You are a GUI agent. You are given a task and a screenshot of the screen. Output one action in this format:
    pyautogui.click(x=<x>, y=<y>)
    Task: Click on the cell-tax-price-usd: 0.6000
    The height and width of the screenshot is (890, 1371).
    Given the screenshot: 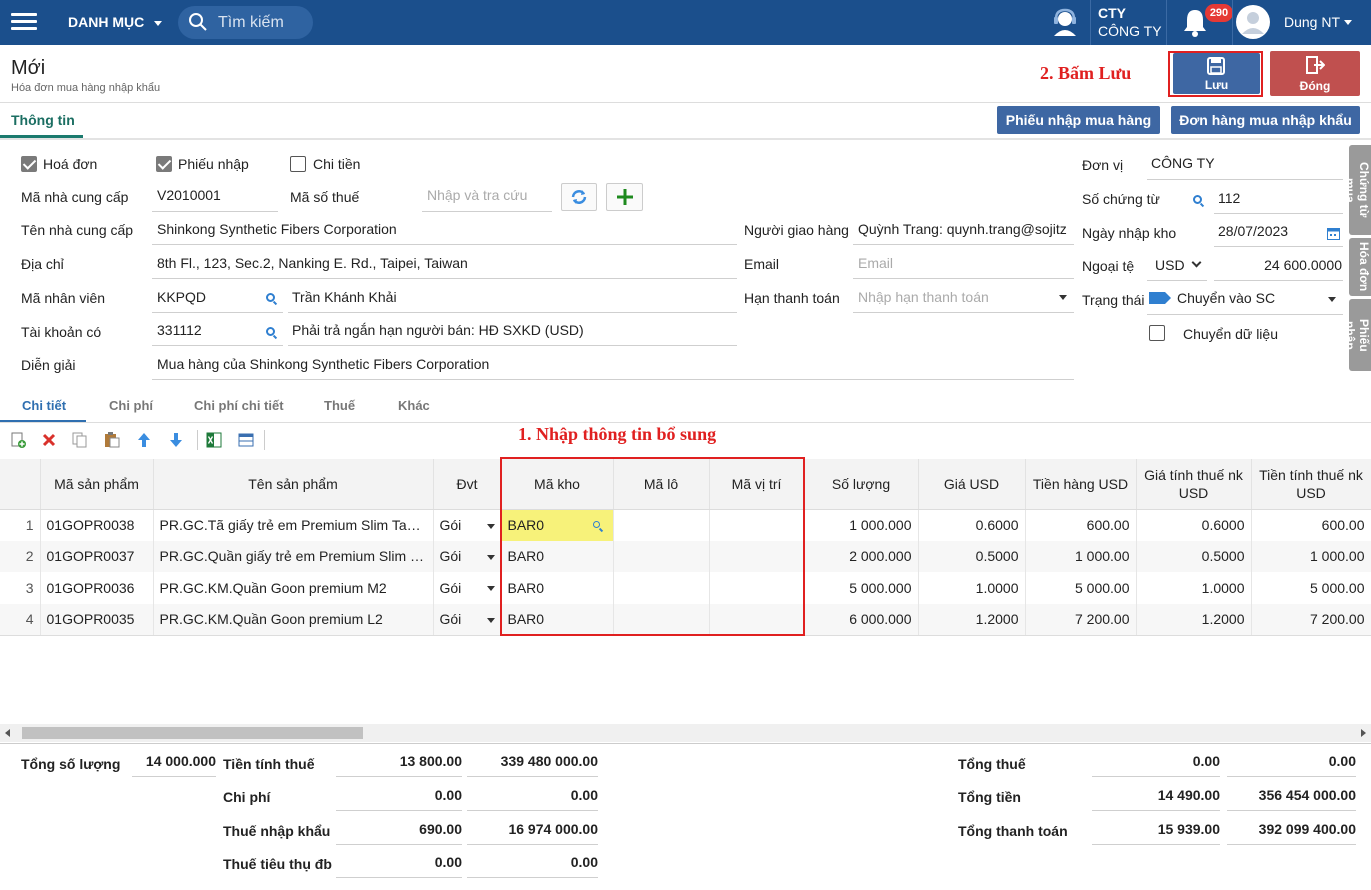 What is the action you would take?
    pyautogui.click(x=1194, y=525)
    